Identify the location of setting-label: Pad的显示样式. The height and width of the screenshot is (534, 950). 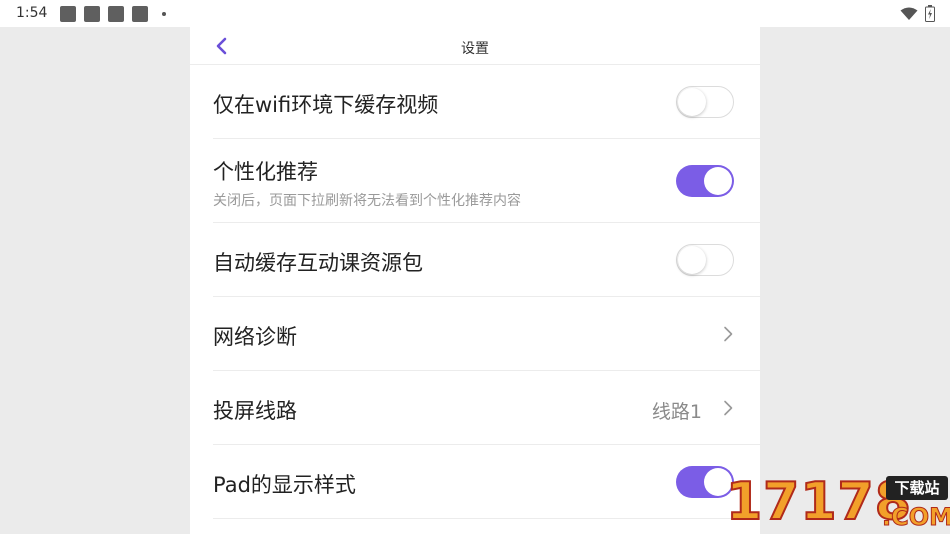
(284, 485).